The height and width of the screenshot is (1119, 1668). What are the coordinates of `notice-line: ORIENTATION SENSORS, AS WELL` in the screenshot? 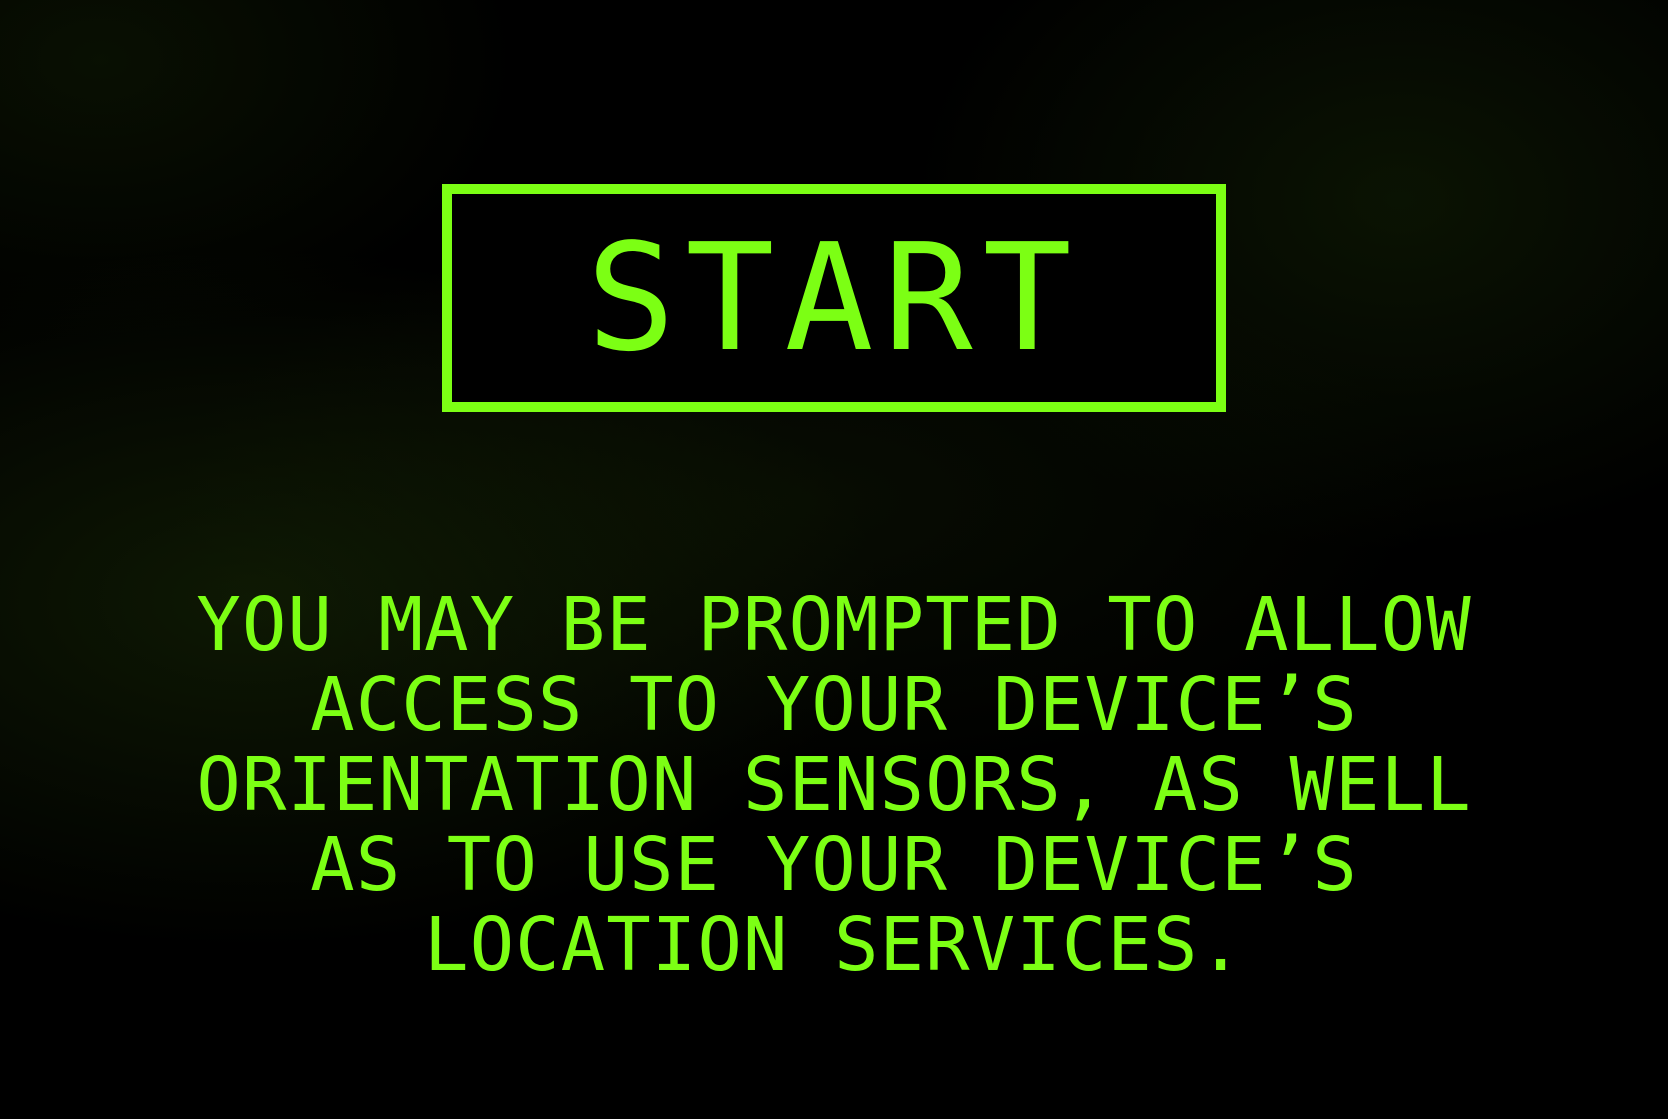 It's located at (834, 785).